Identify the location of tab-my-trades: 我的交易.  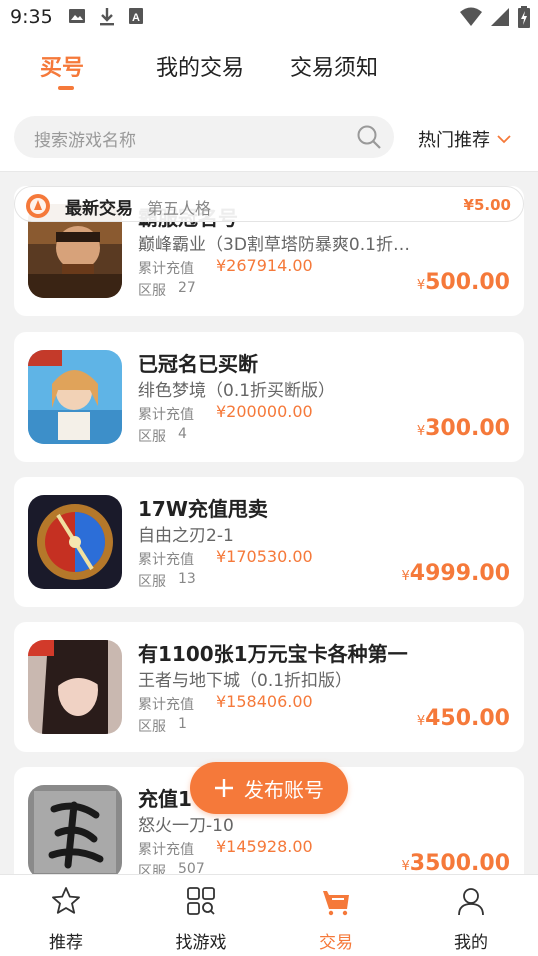
(200, 66).